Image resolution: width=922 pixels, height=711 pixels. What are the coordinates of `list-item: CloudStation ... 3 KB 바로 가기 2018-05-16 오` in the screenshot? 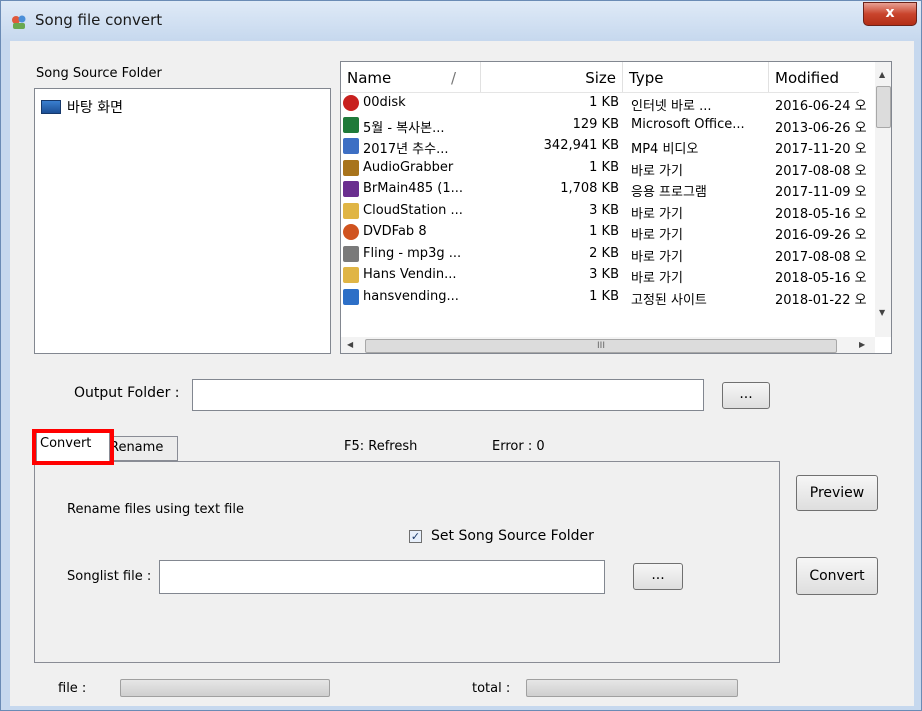 It's located at (604, 211).